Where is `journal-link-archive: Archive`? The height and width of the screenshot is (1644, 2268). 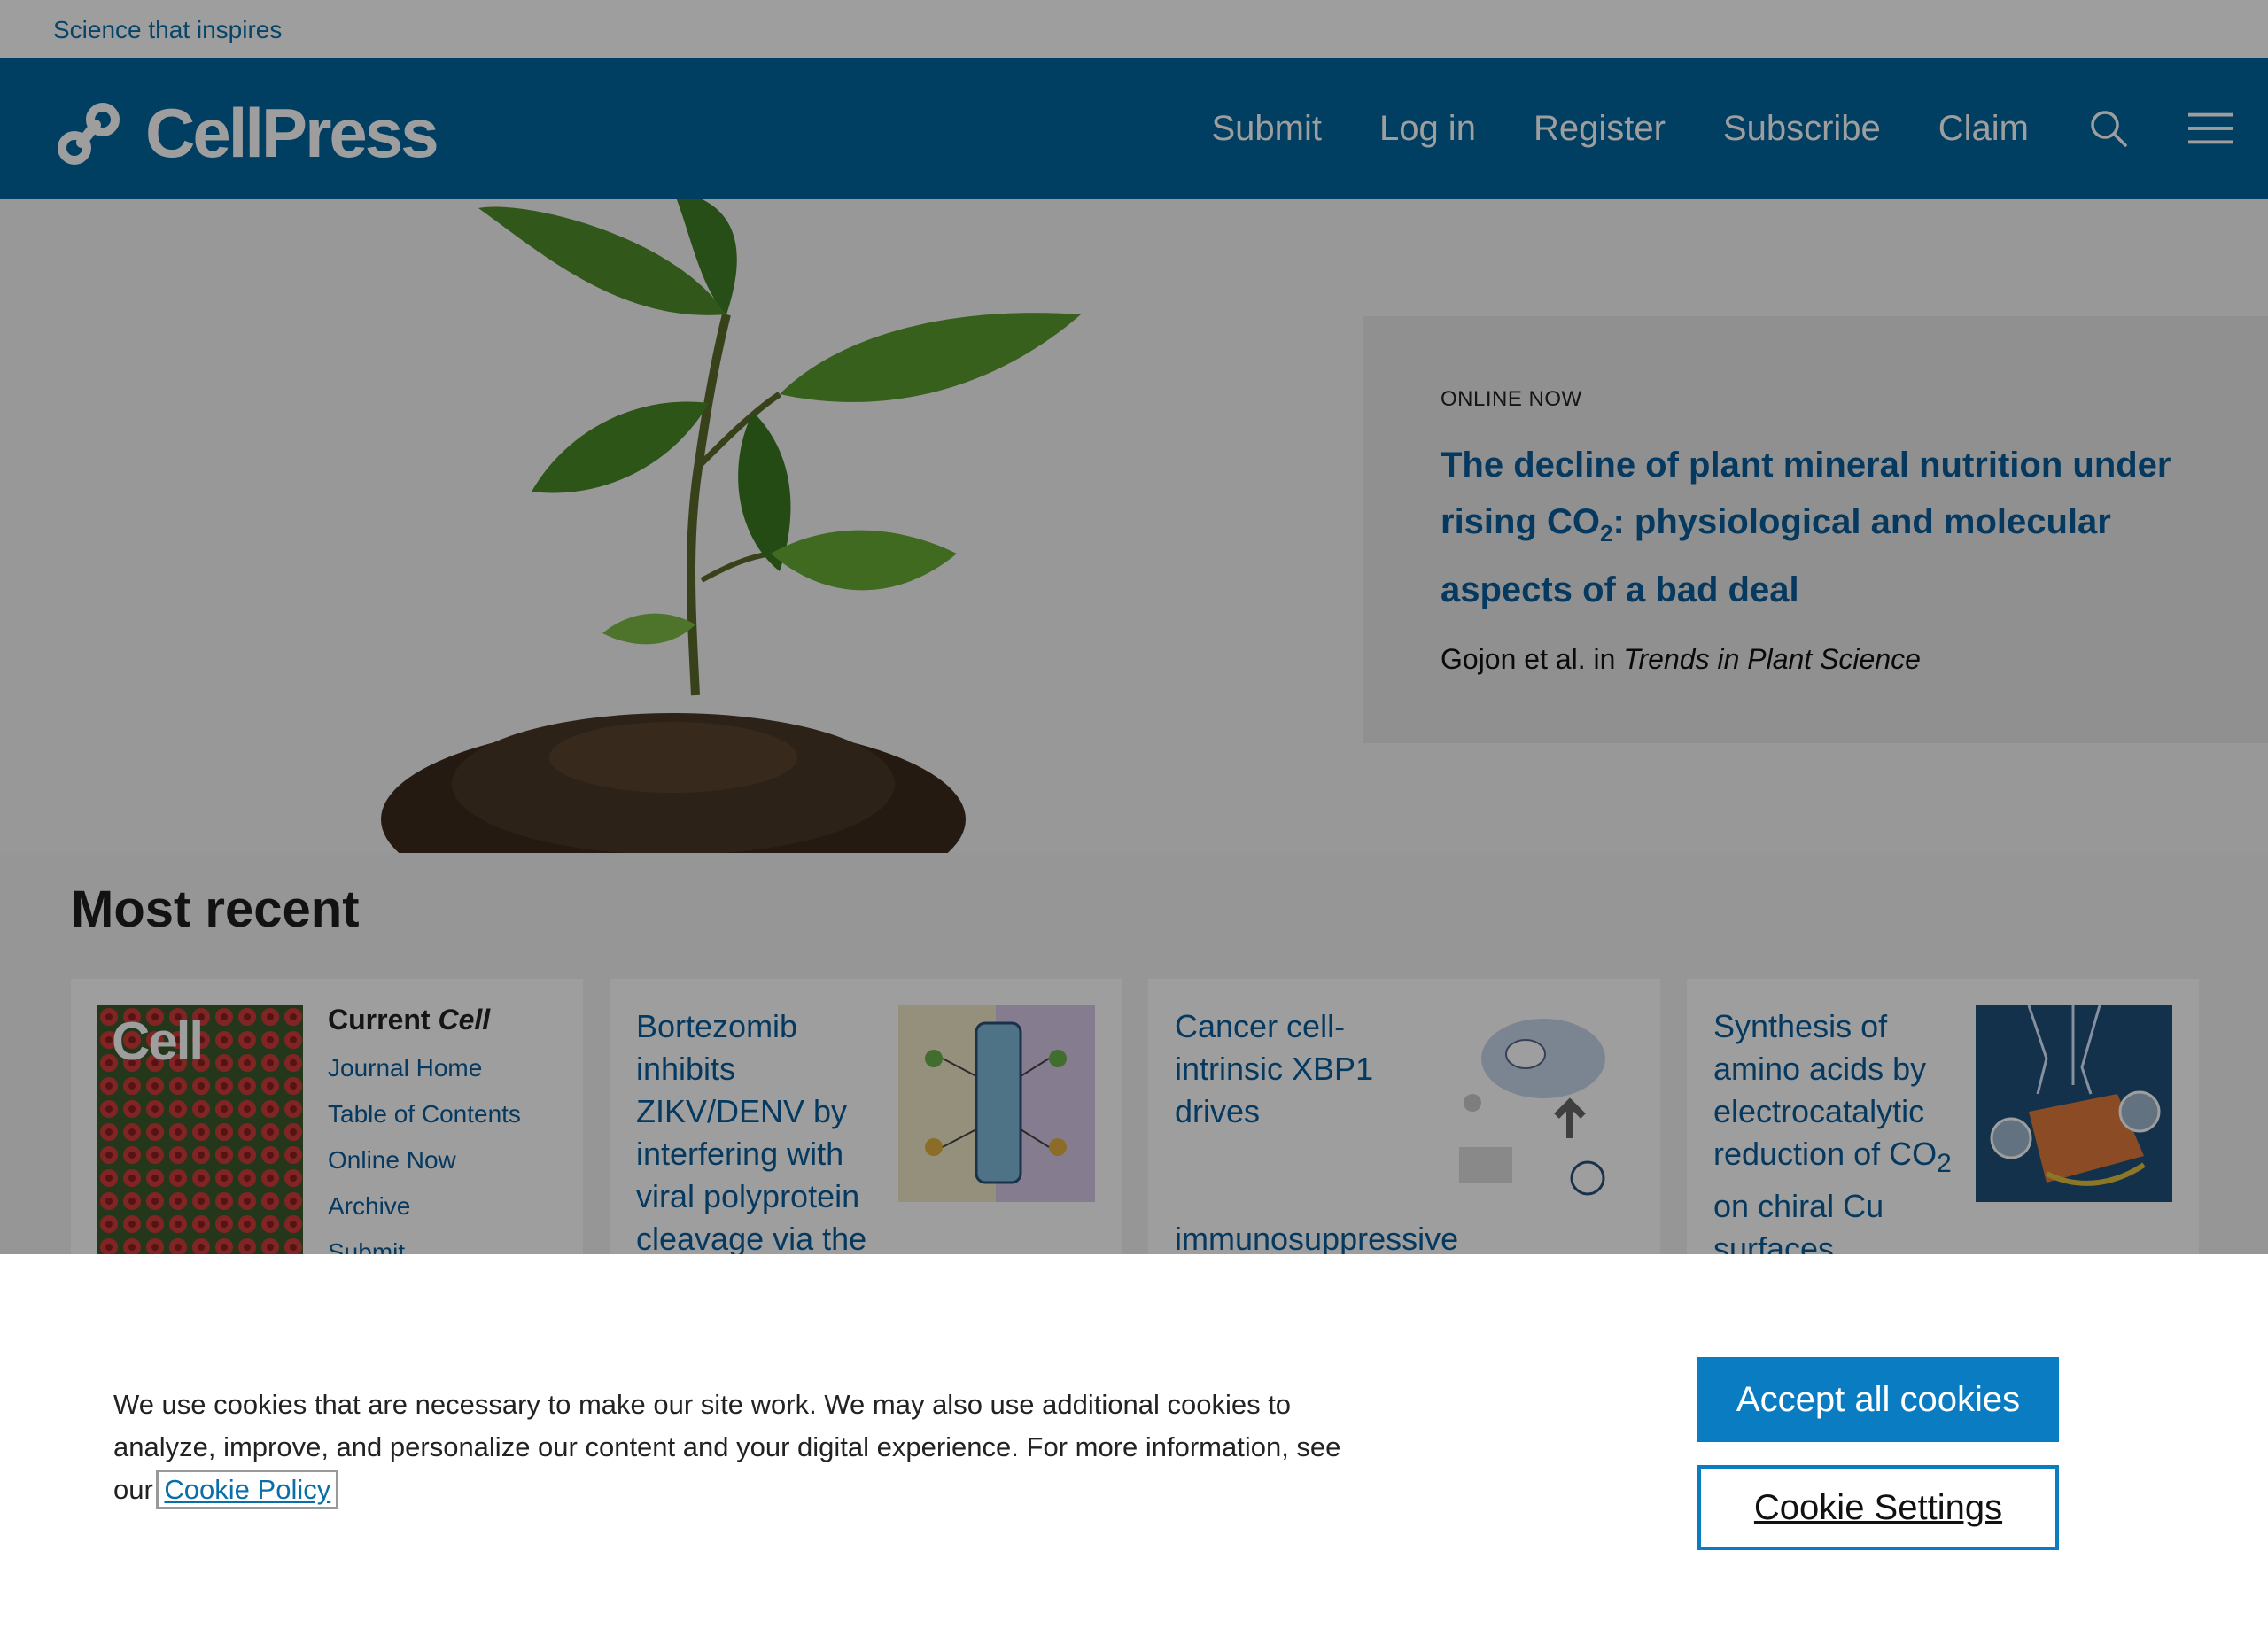
journal-link-archive: Archive is located at coordinates (424, 1206).